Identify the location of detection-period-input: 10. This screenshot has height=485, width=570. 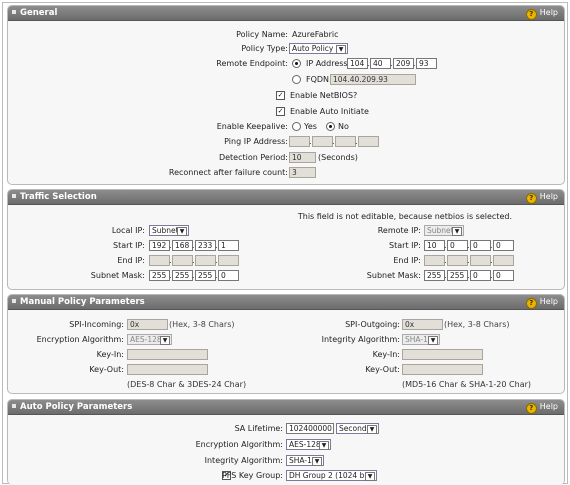
(302, 157).